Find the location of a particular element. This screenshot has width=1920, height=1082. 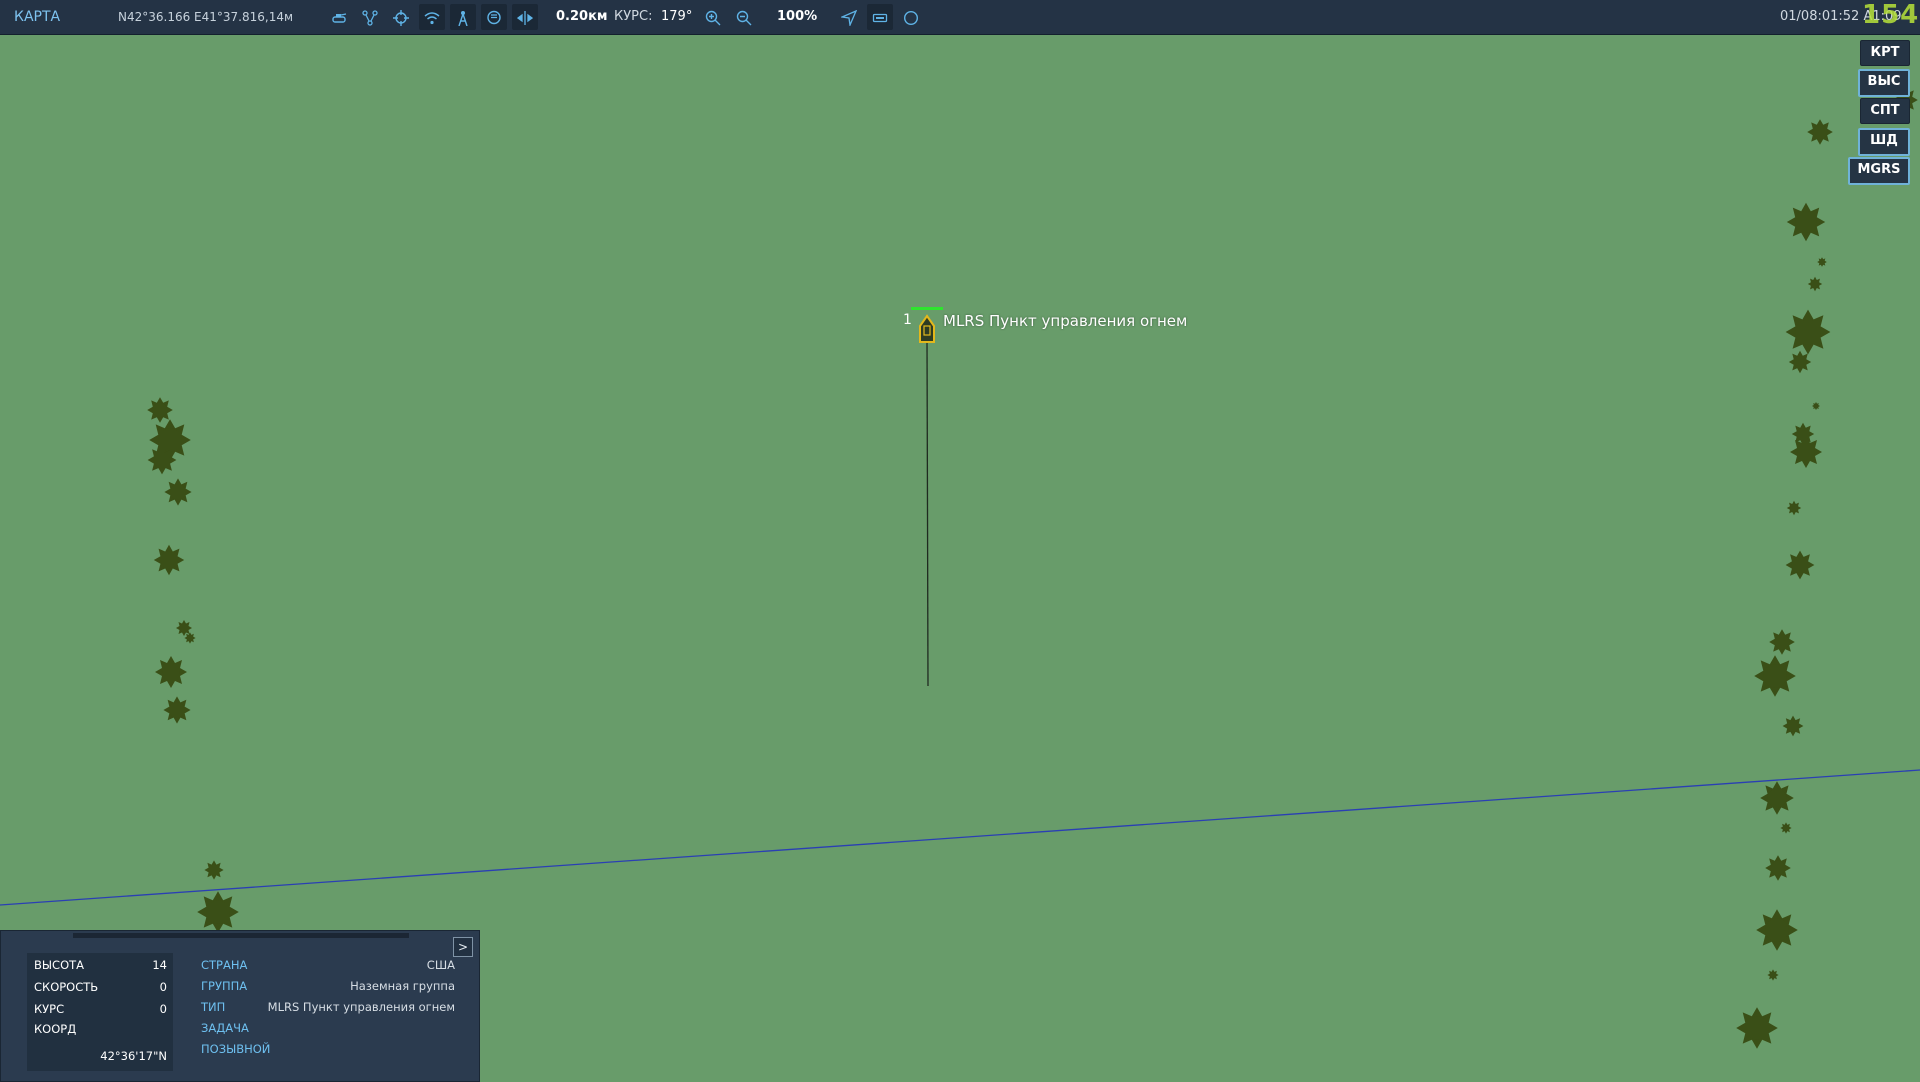

detail-row-task: ЗАДАЧА is located at coordinates (328, 1028).